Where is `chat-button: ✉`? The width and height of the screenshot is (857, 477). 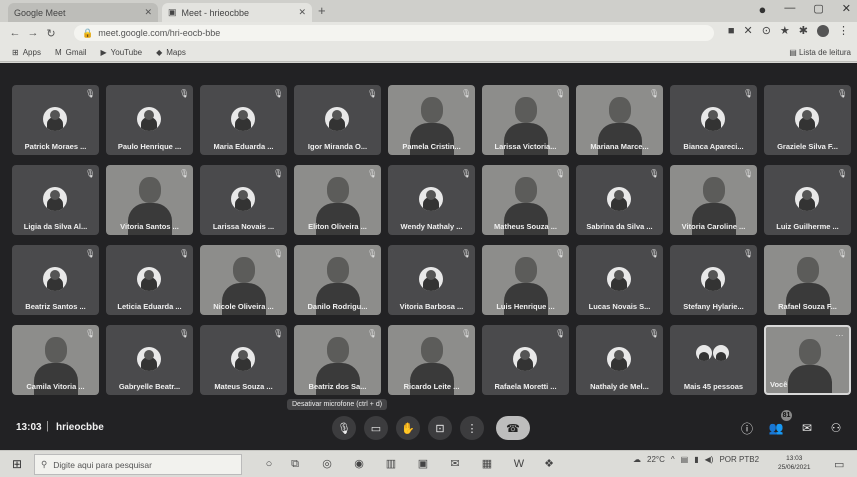
chat-button: ✉ is located at coordinates (807, 428).